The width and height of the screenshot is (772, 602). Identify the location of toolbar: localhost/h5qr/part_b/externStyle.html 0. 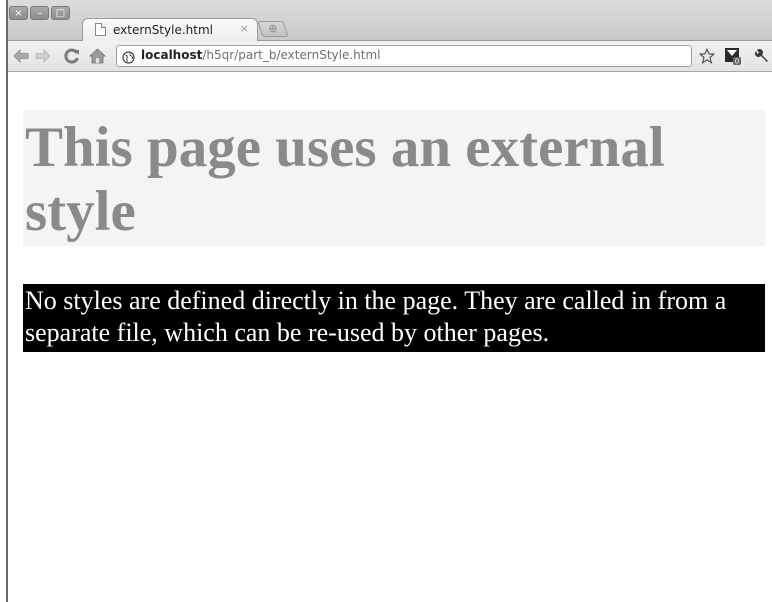
(390, 56).